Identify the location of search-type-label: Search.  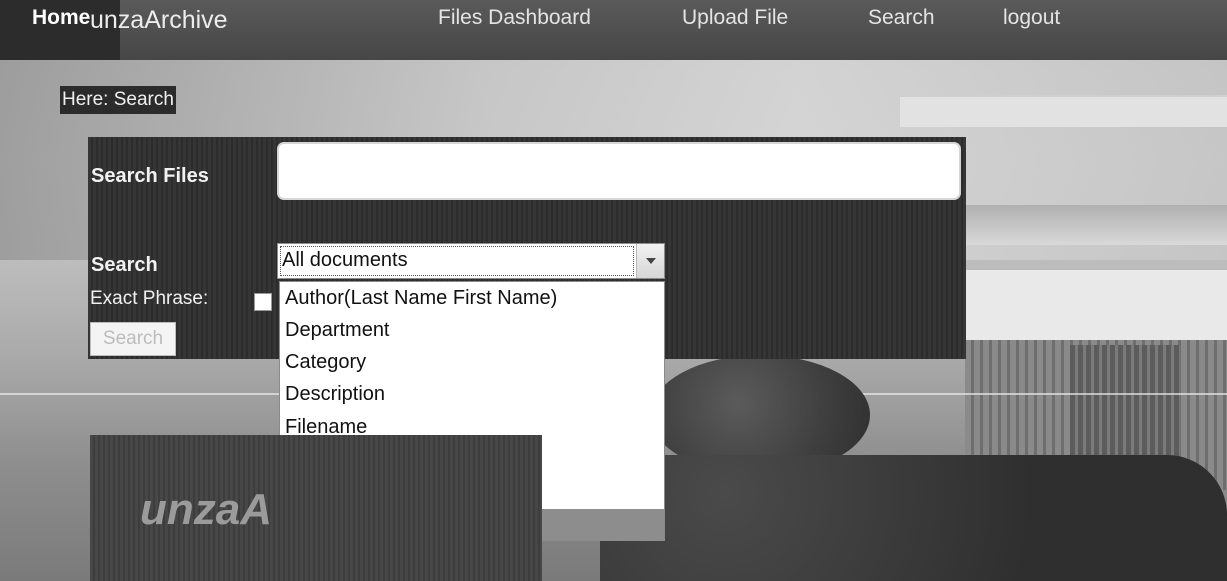
(124, 265).